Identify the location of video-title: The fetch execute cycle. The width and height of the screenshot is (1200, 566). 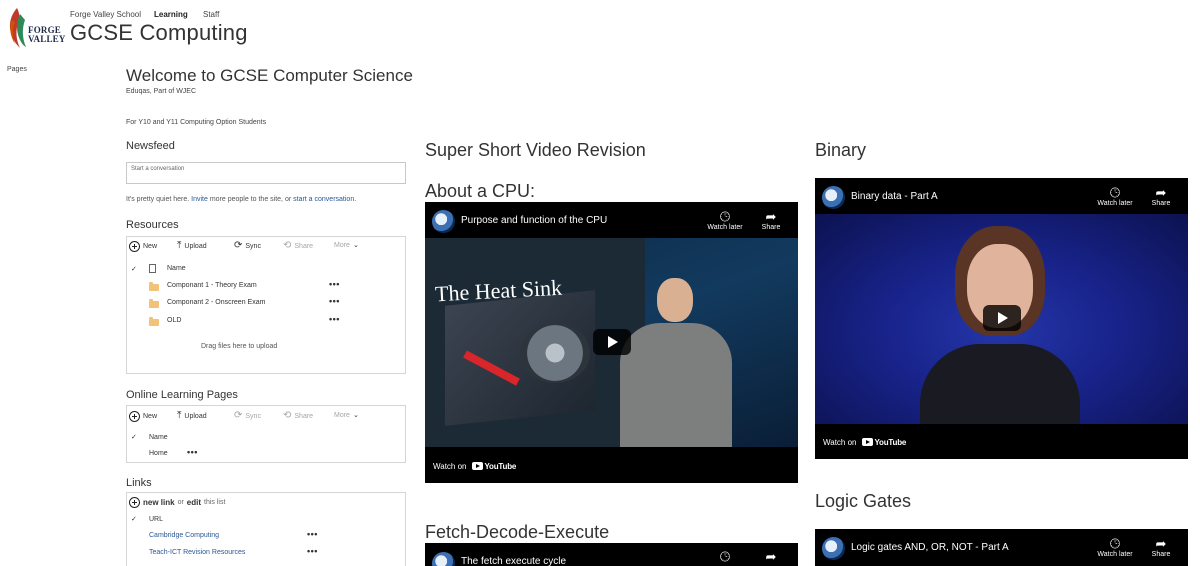
(513, 561).